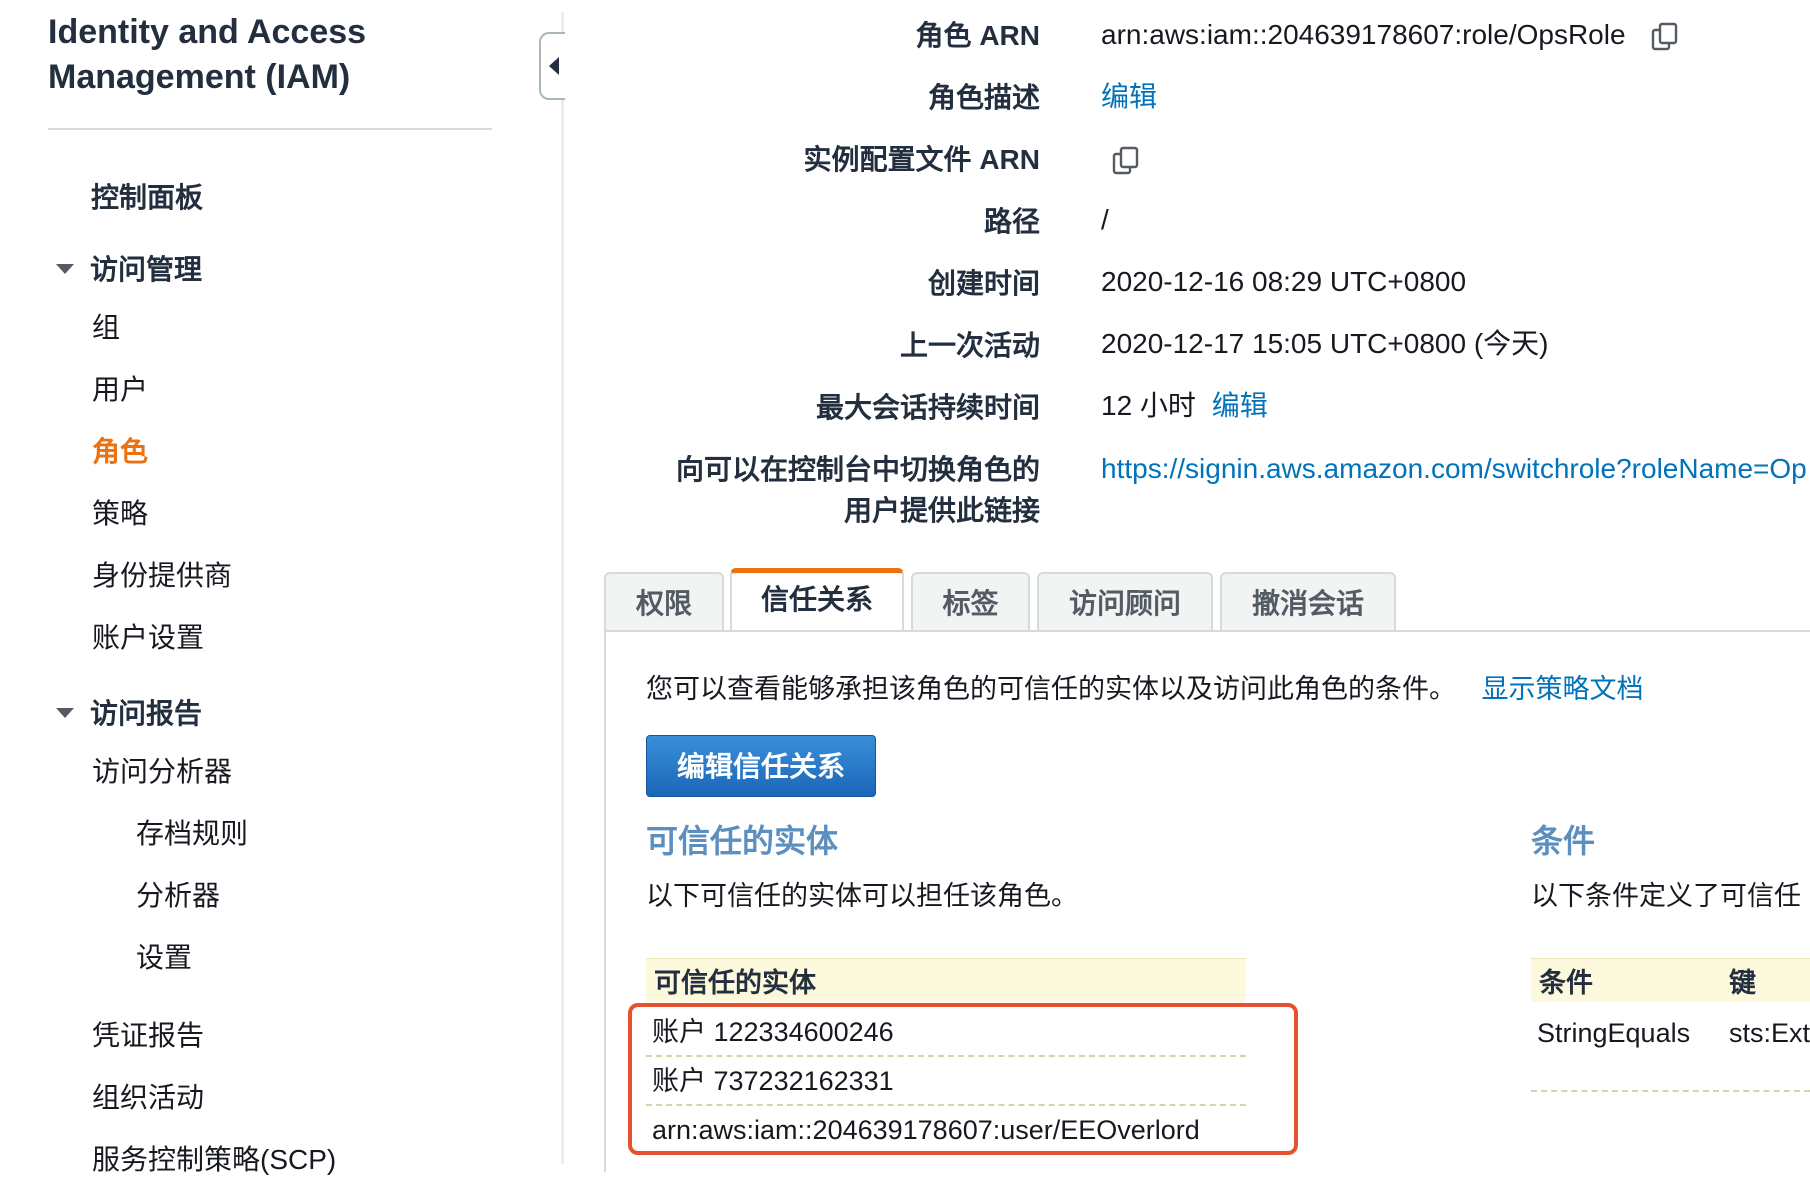  I want to click on role-arn-text: arn:aws:iam::204639178607:role/OpsRole, so click(1363, 34).